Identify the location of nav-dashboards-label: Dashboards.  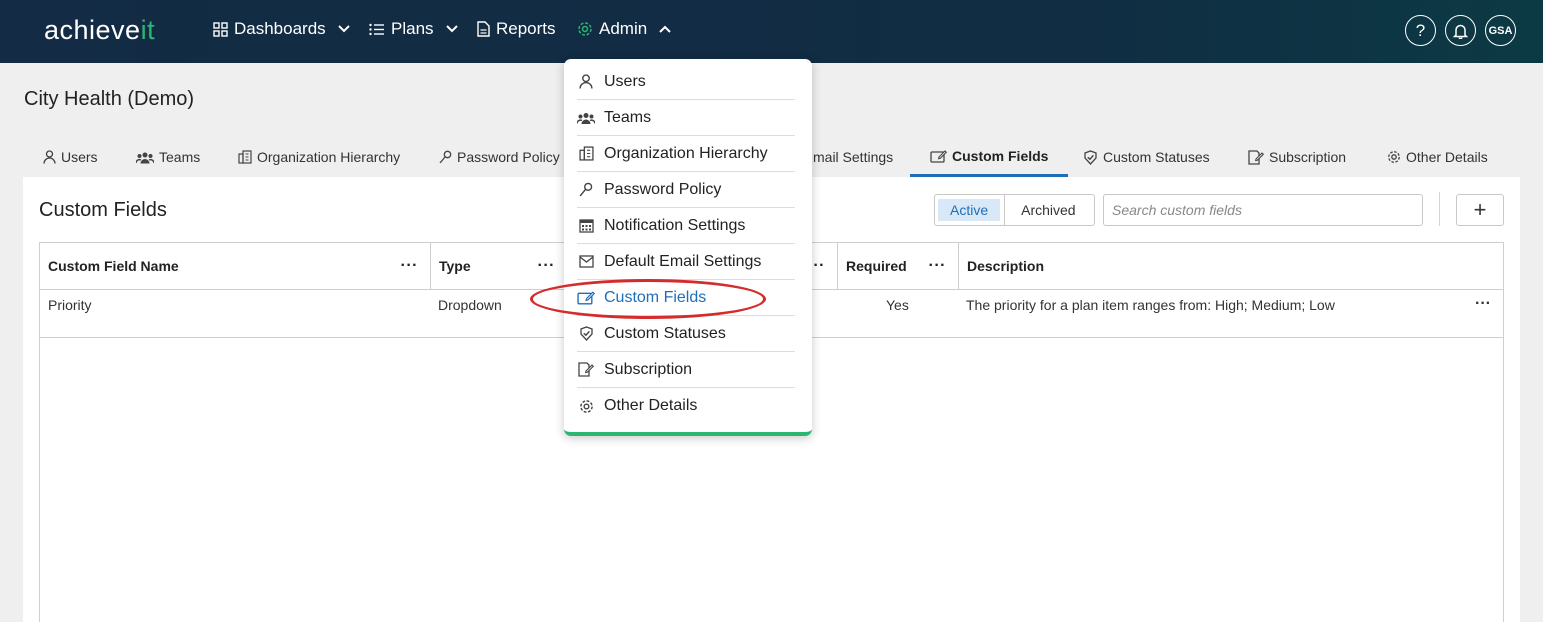
(280, 28).